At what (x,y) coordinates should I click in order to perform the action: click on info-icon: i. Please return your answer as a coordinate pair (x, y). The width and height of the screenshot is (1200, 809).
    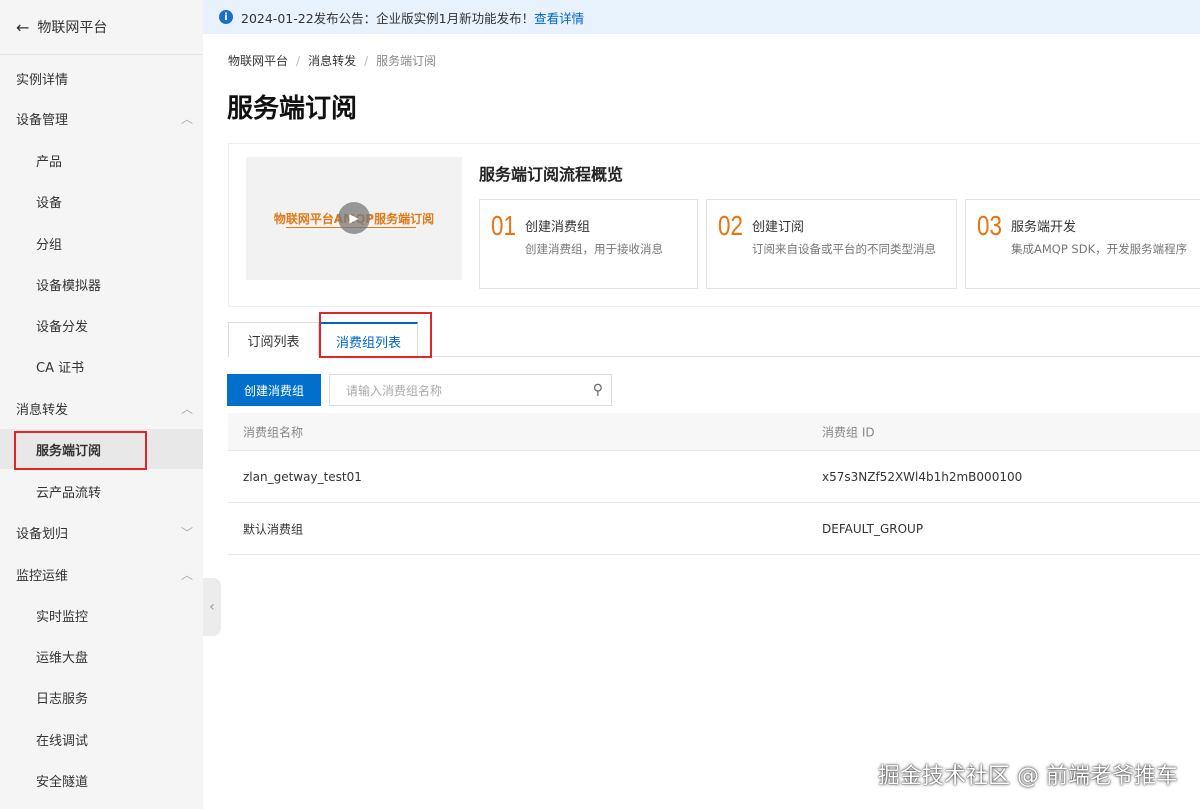
    Looking at the image, I should click on (226, 17).